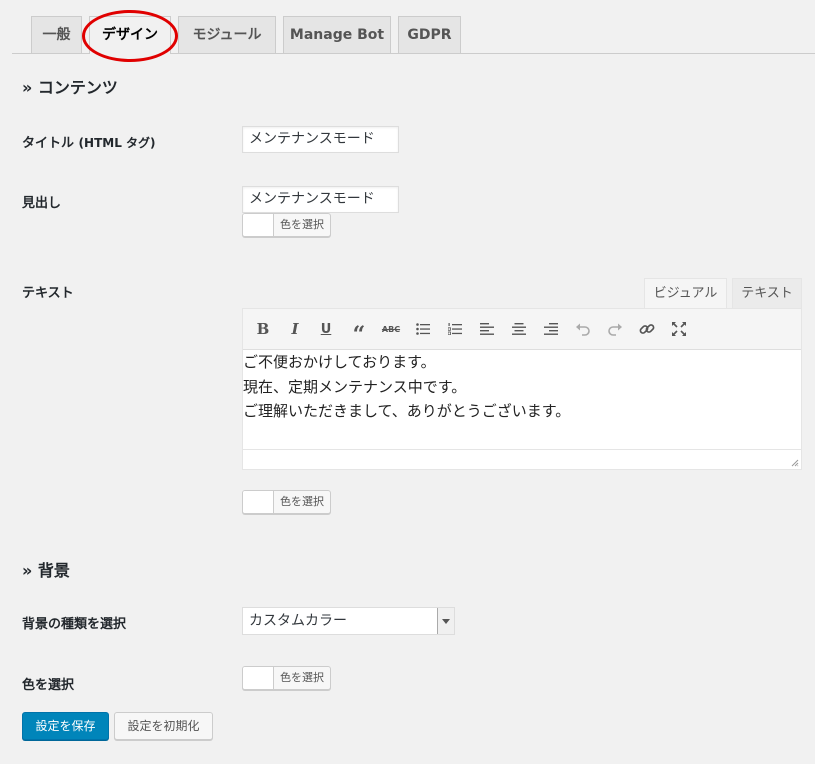  Describe the element at coordinates (48, 143) in the screenshot. I see `title-label-text: タイトル` at that location.